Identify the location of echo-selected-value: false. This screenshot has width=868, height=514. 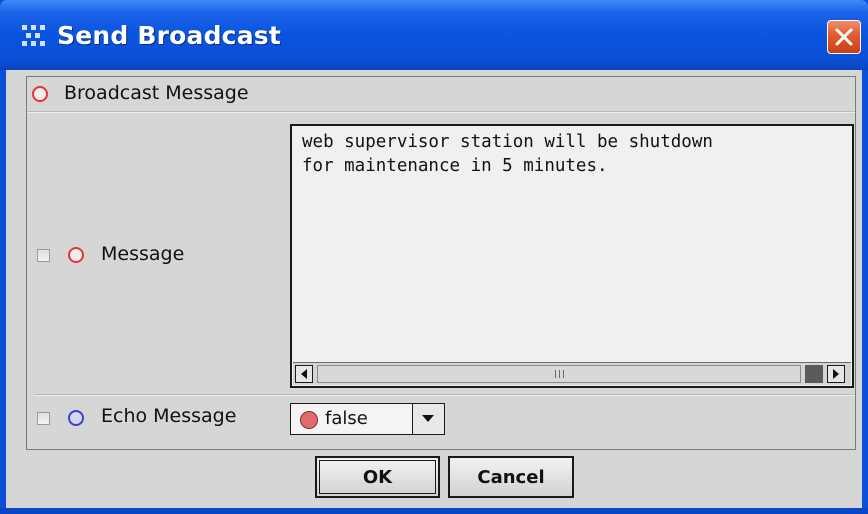
(346, 418).